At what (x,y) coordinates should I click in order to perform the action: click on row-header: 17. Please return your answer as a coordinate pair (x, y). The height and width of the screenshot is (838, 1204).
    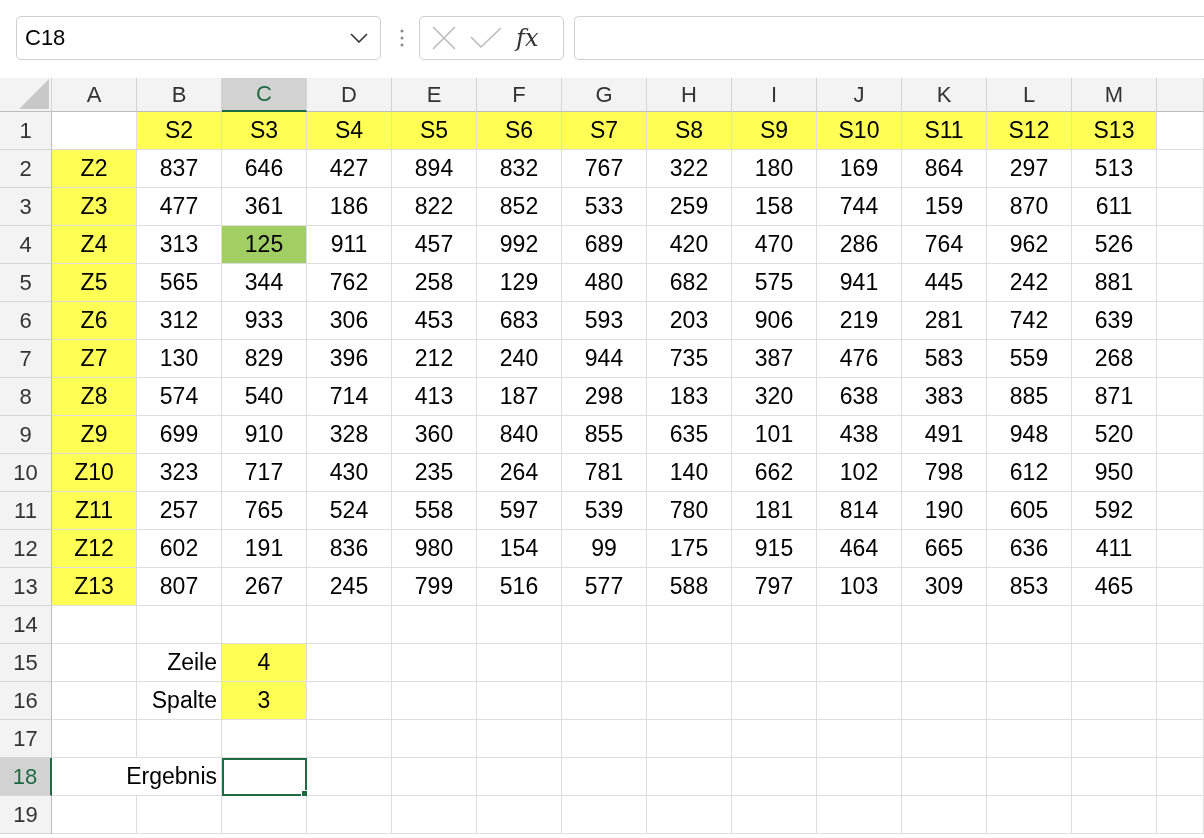
    Looking at the image, I should click on (26, 739).